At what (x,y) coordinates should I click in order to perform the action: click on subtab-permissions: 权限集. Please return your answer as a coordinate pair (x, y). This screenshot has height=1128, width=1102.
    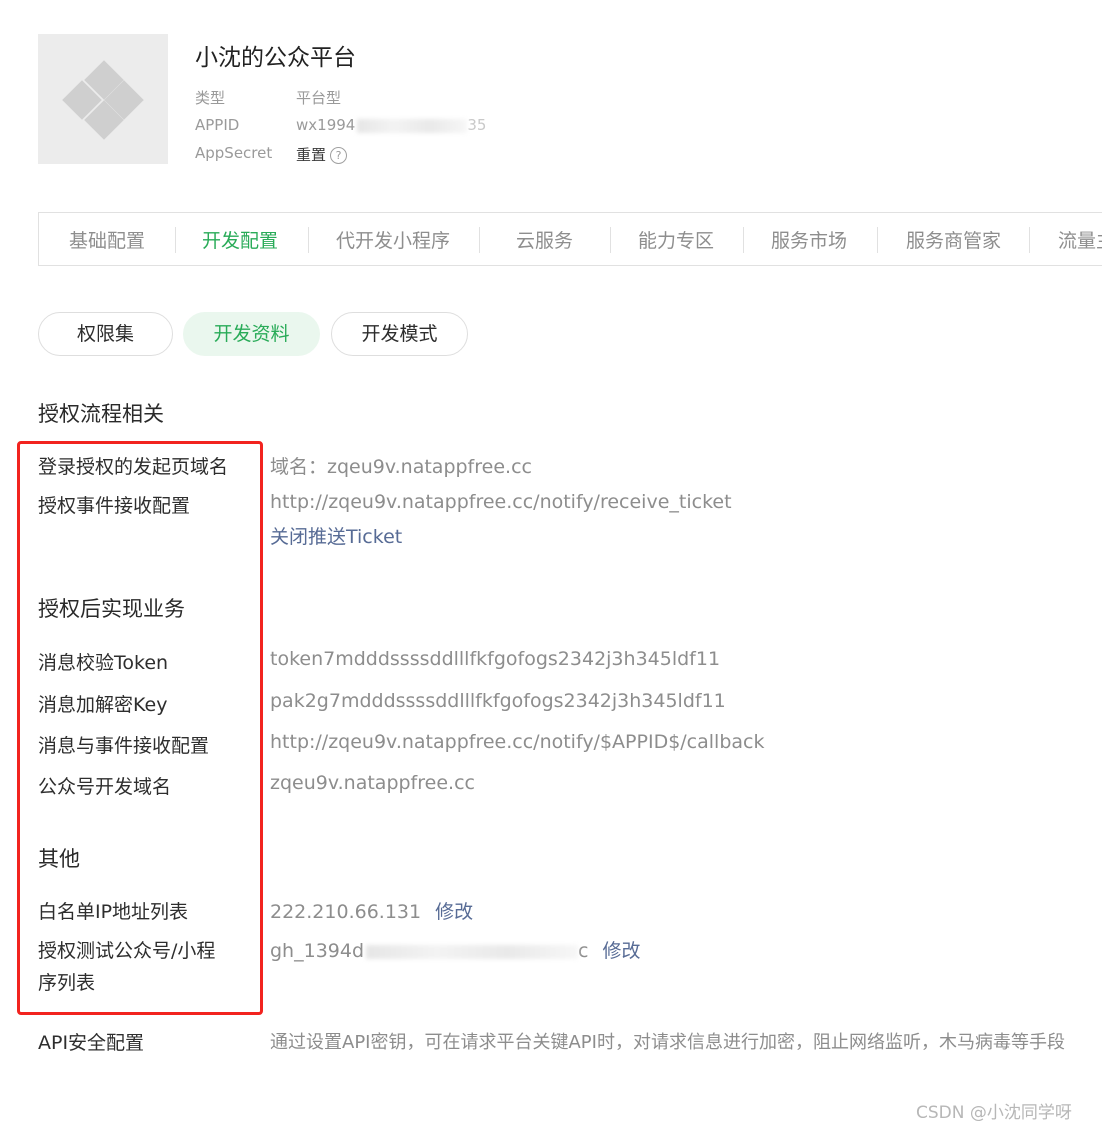
    Looking at the image, I should click on (105, 334).